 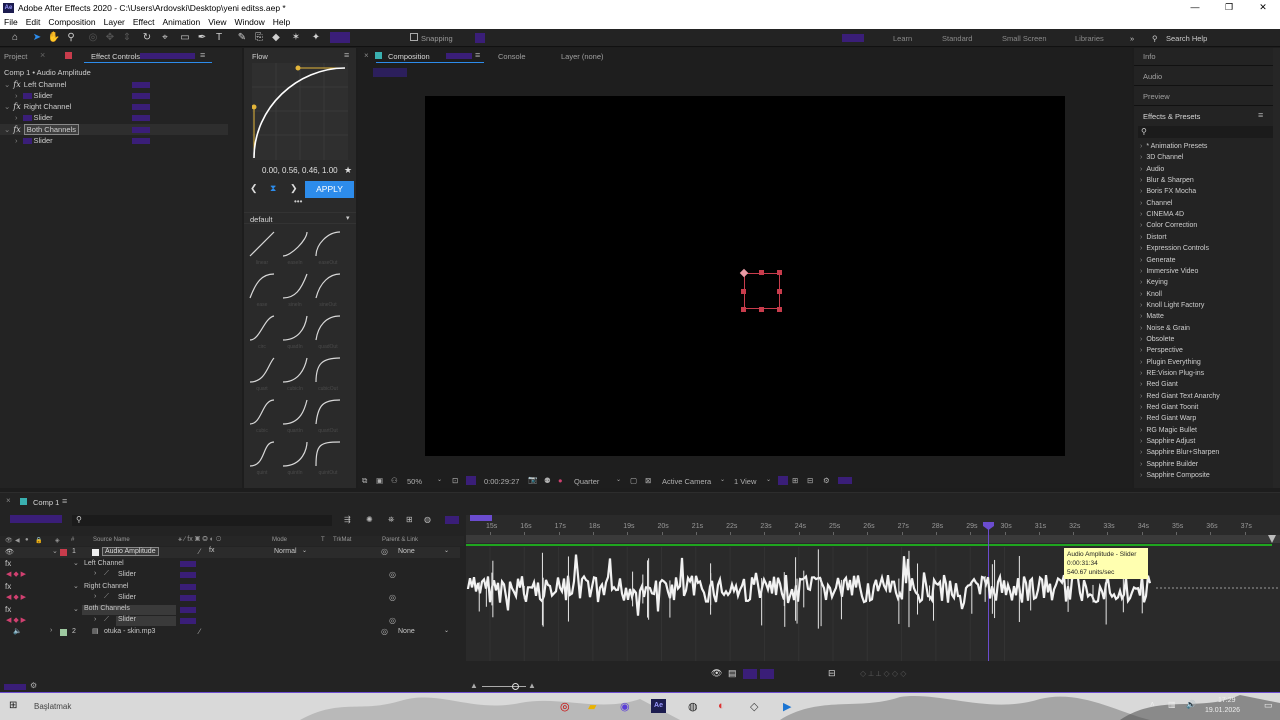 I want to click on audio-panel-tab: Audio, so click(x=1152, y=76).